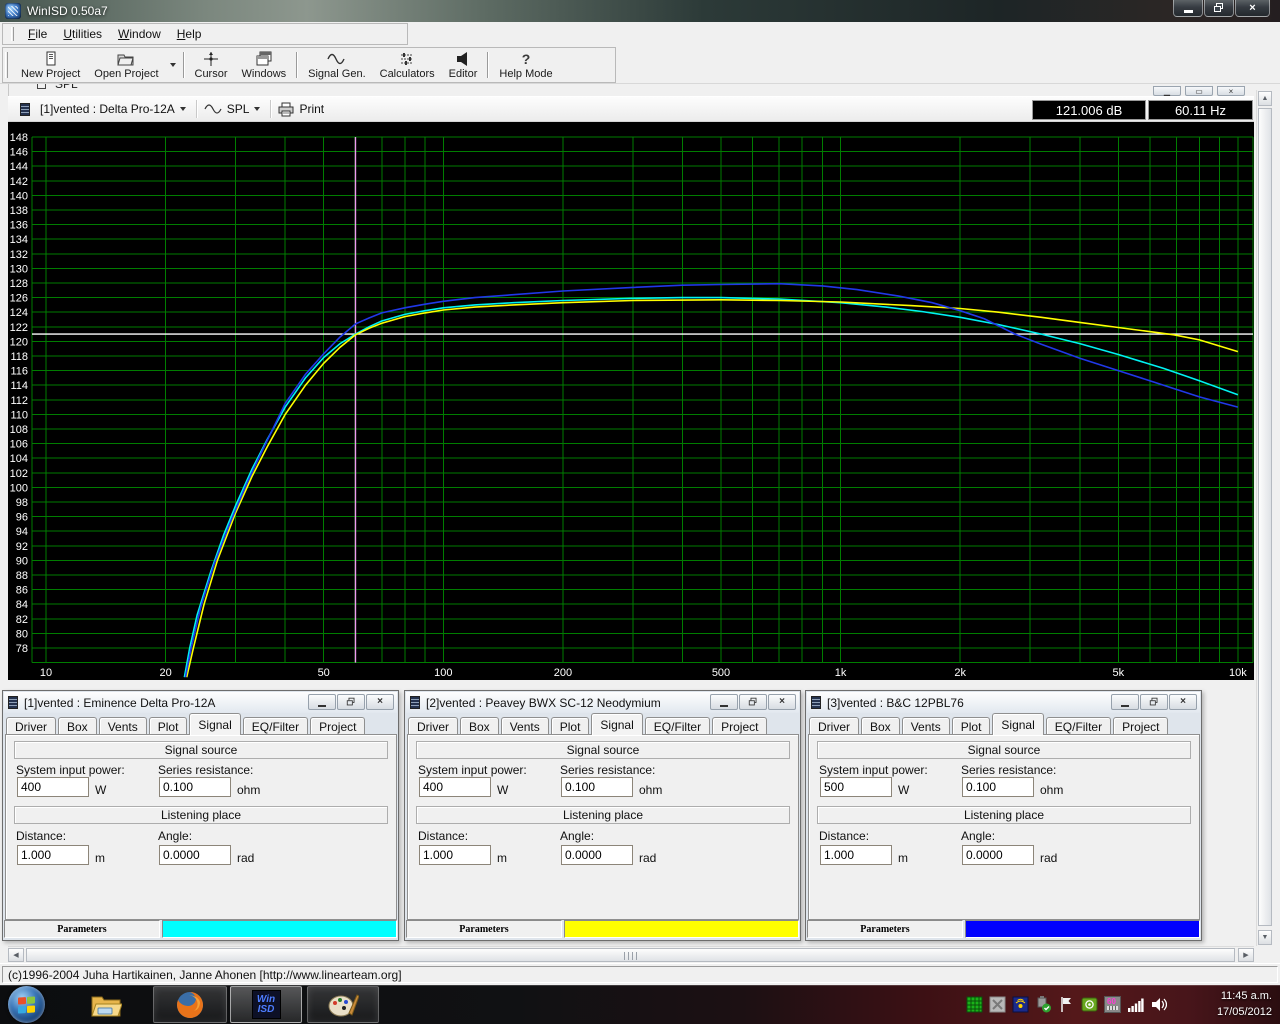 This screenshot has width=1280, height=1024. I want to click on taskbar-winisd-button: Win ISD, so click(266, 1004).